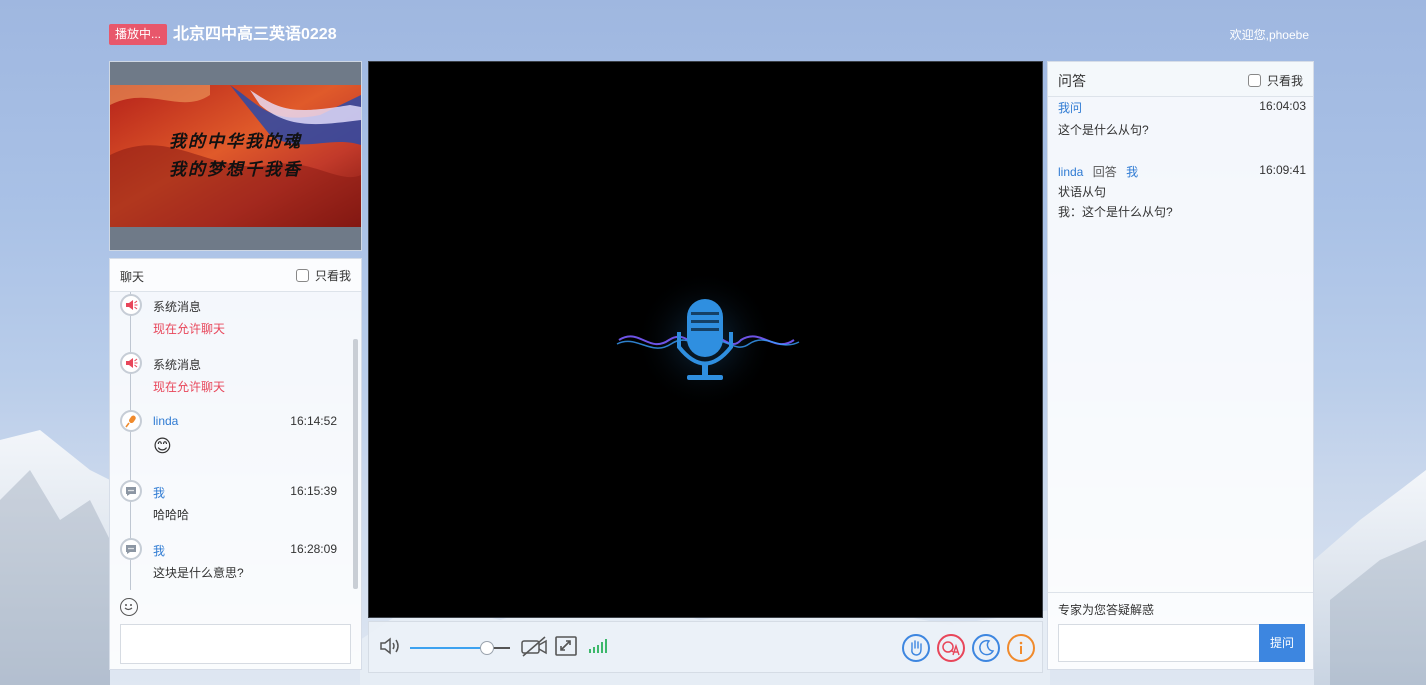  What do you see at coordinates (1282, 106) in the screenshot?
I see `qa-time: 16:04:03` at bounding box center [1282, 106].